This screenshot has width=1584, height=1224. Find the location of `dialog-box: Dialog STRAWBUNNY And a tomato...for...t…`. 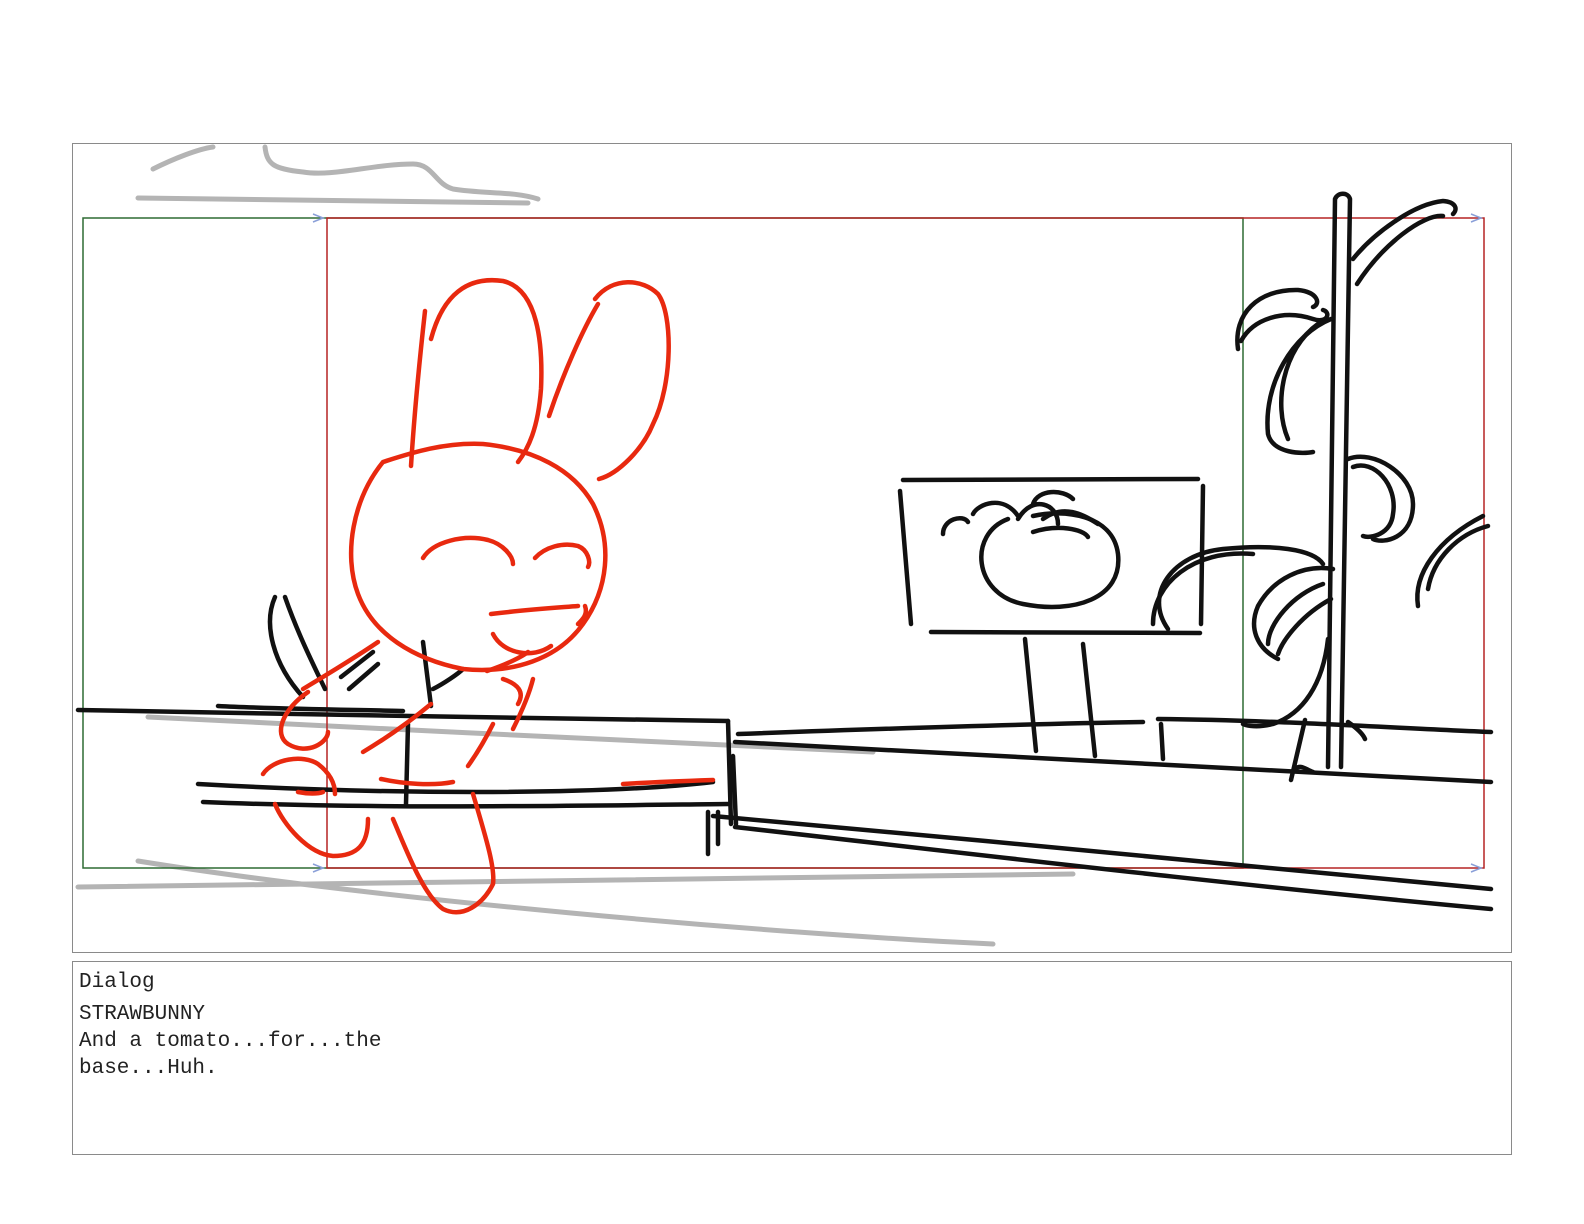

dialog-box: Dialog STRAWBUNNY And a tomato...for...t… is located at coordinates (792, 1058).